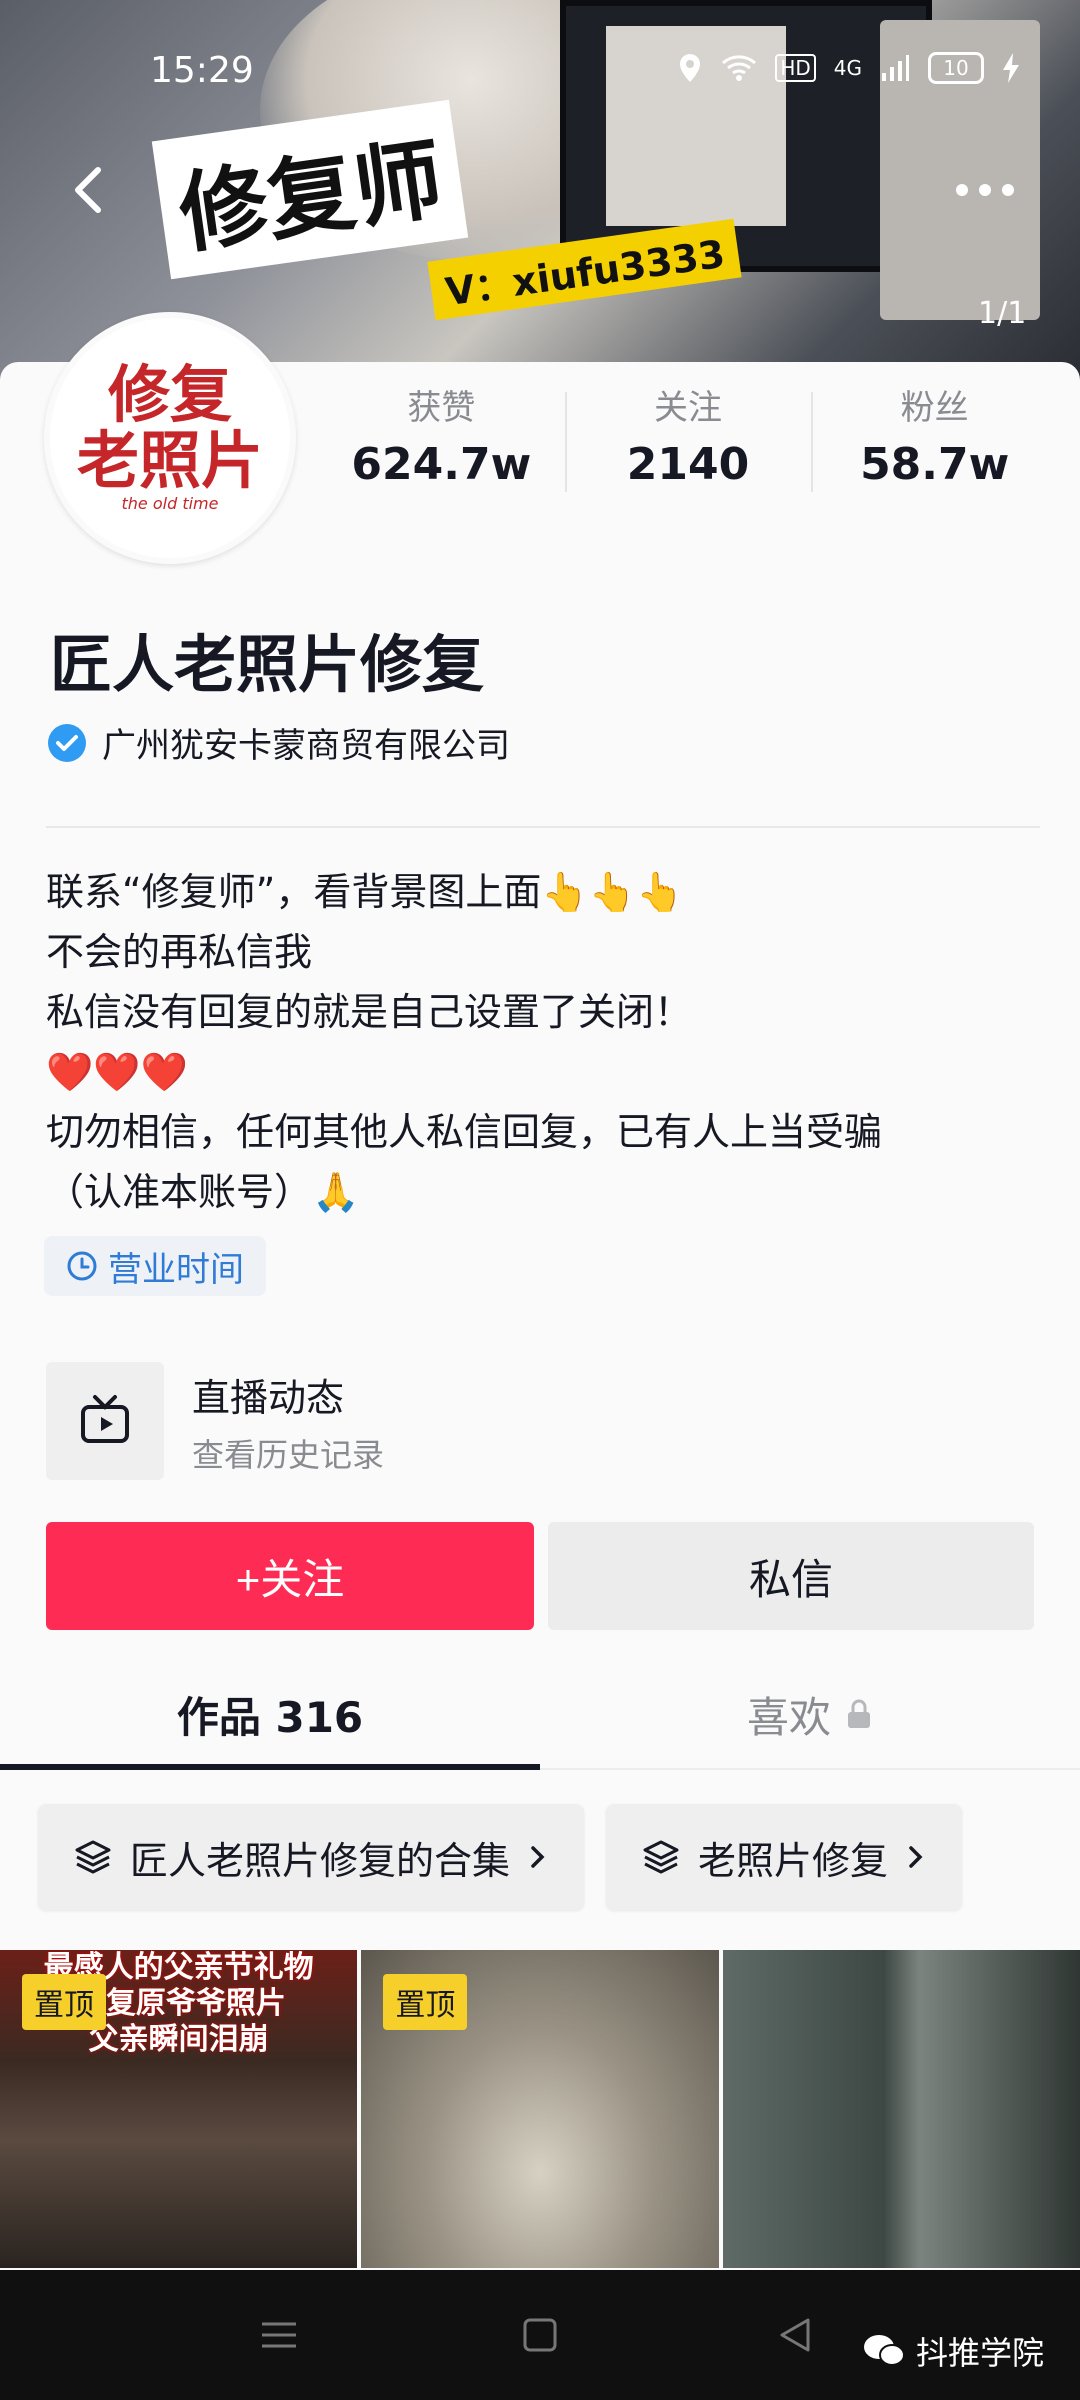  Describe the element at coordinates (690, 68) in the screenshot. I see `location-icon` at that location.